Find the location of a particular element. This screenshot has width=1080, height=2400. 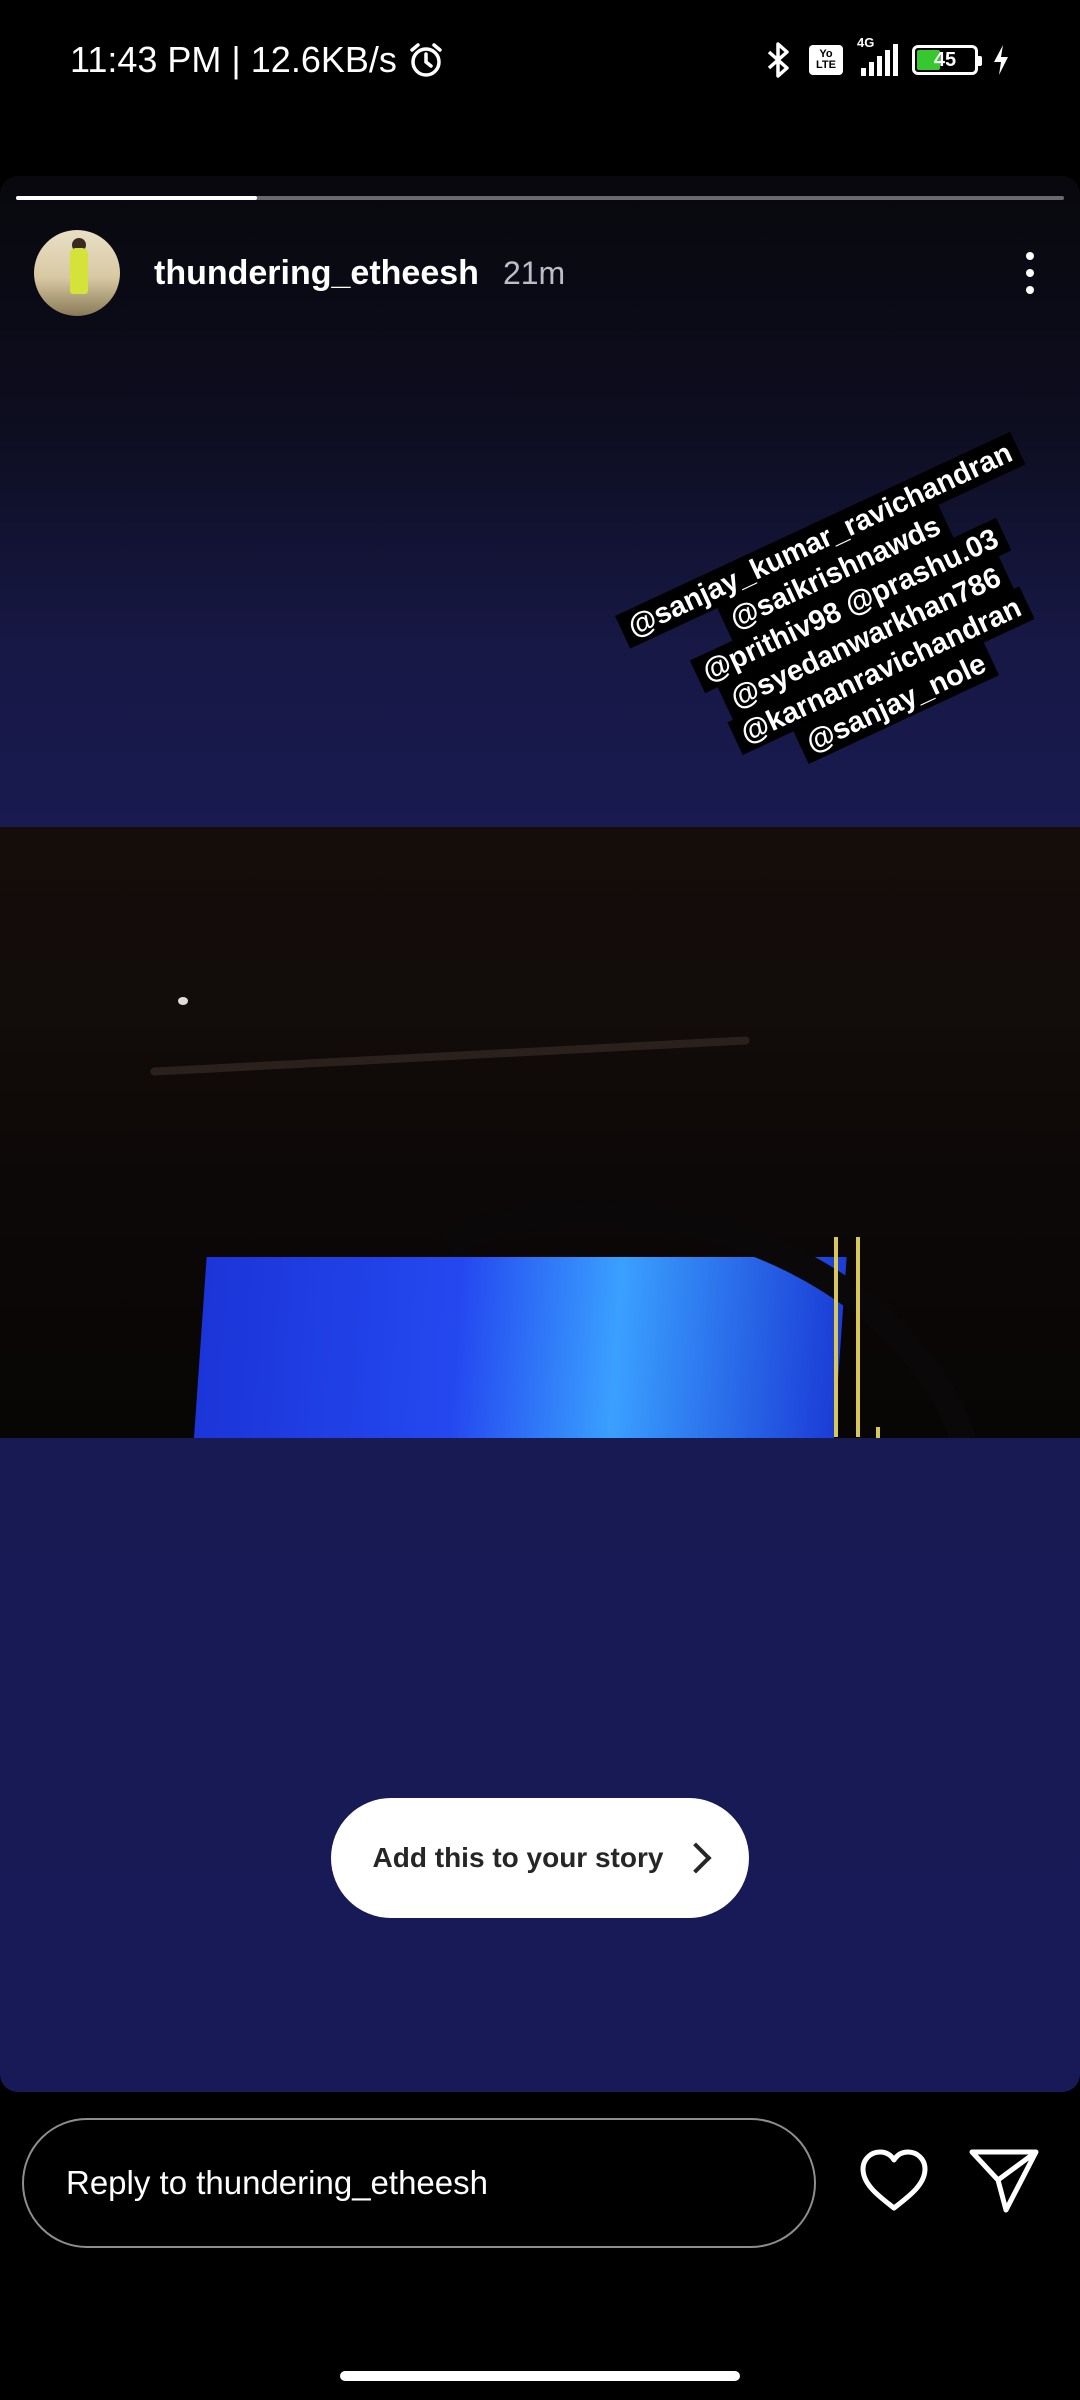

avatar-figure is located at coordinates (79, 271).